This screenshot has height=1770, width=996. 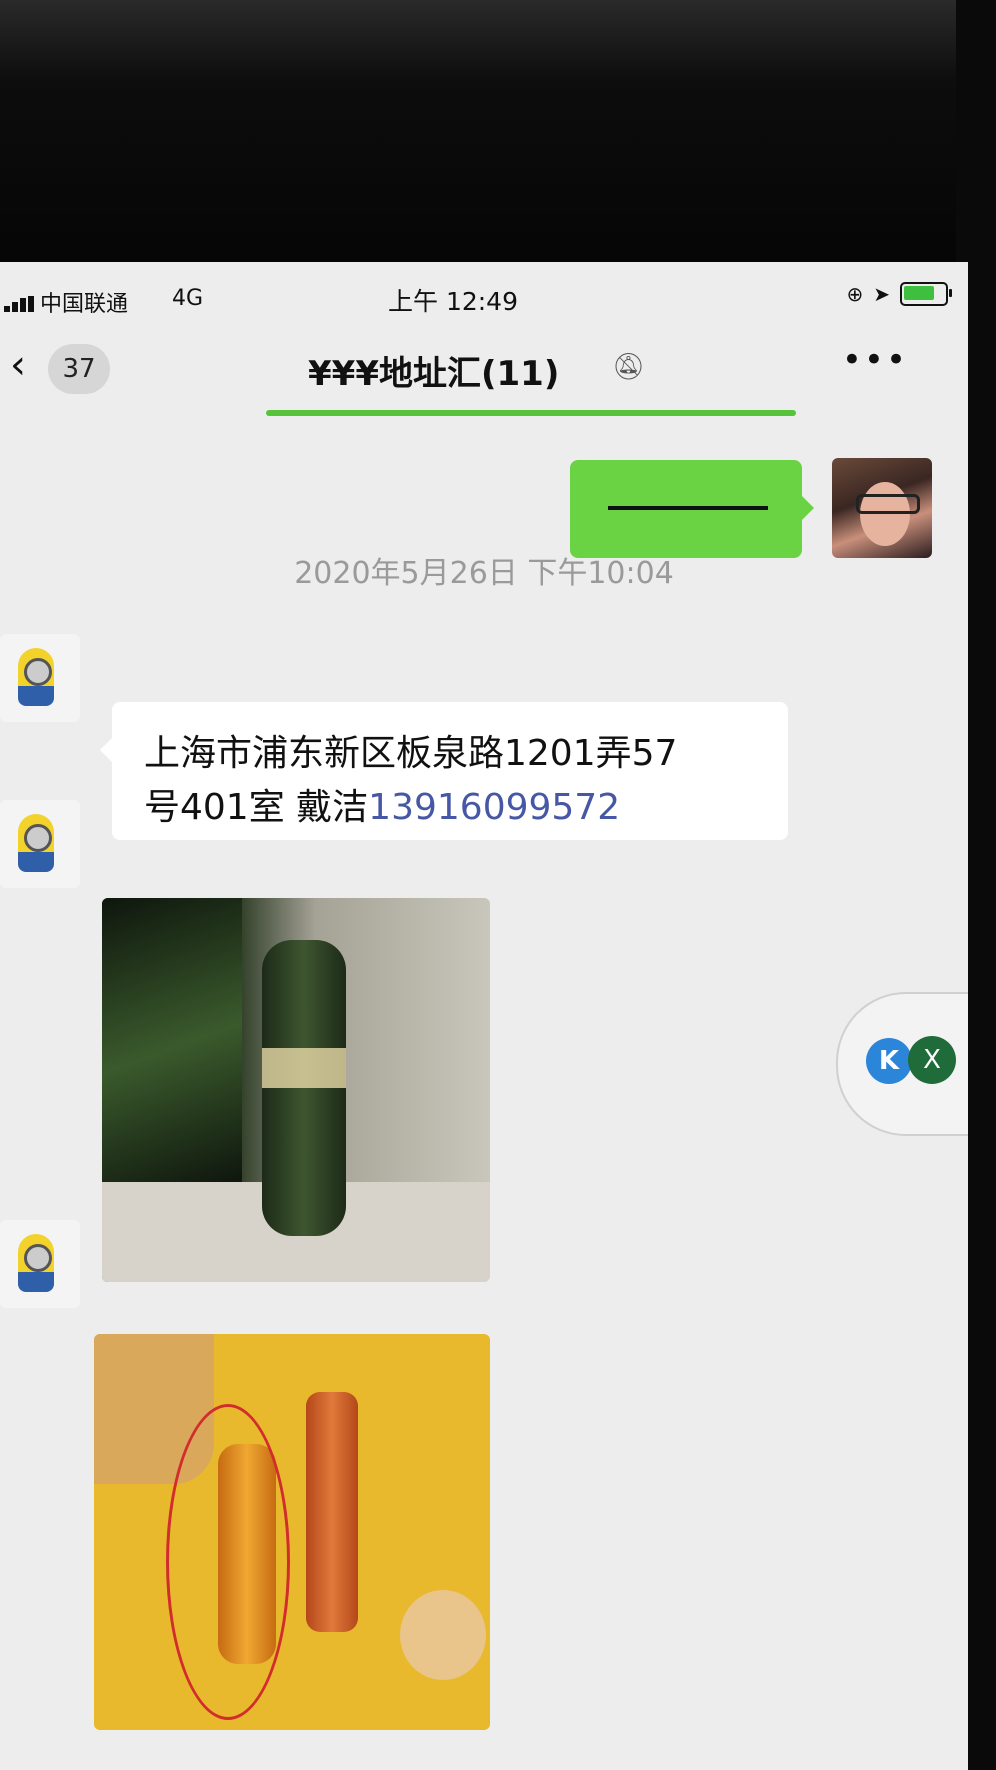 I want to click on ellipsis-icon: •••, so click(x=875, y=360).